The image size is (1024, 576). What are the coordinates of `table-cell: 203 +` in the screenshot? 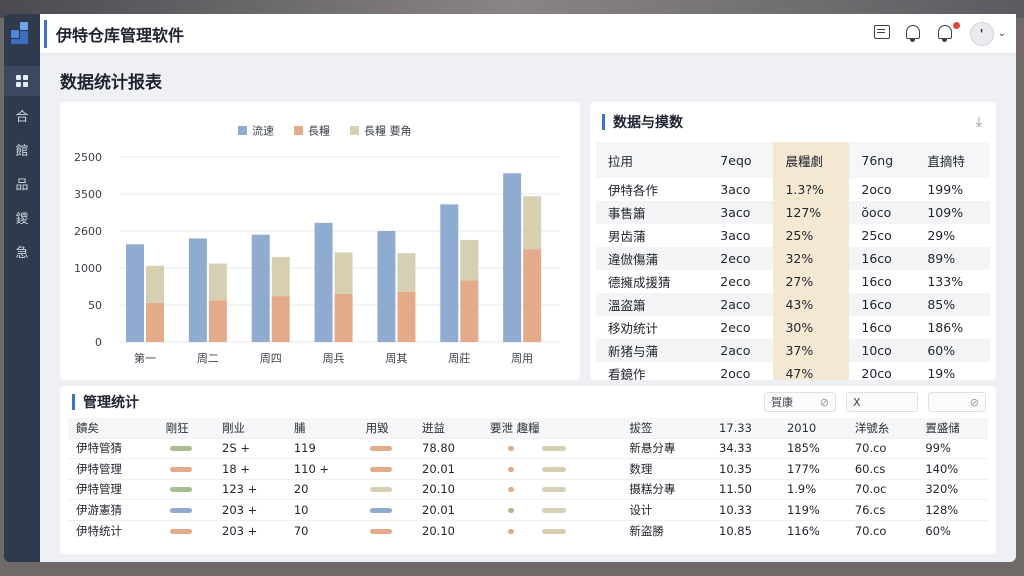 It's located at (250, 530).